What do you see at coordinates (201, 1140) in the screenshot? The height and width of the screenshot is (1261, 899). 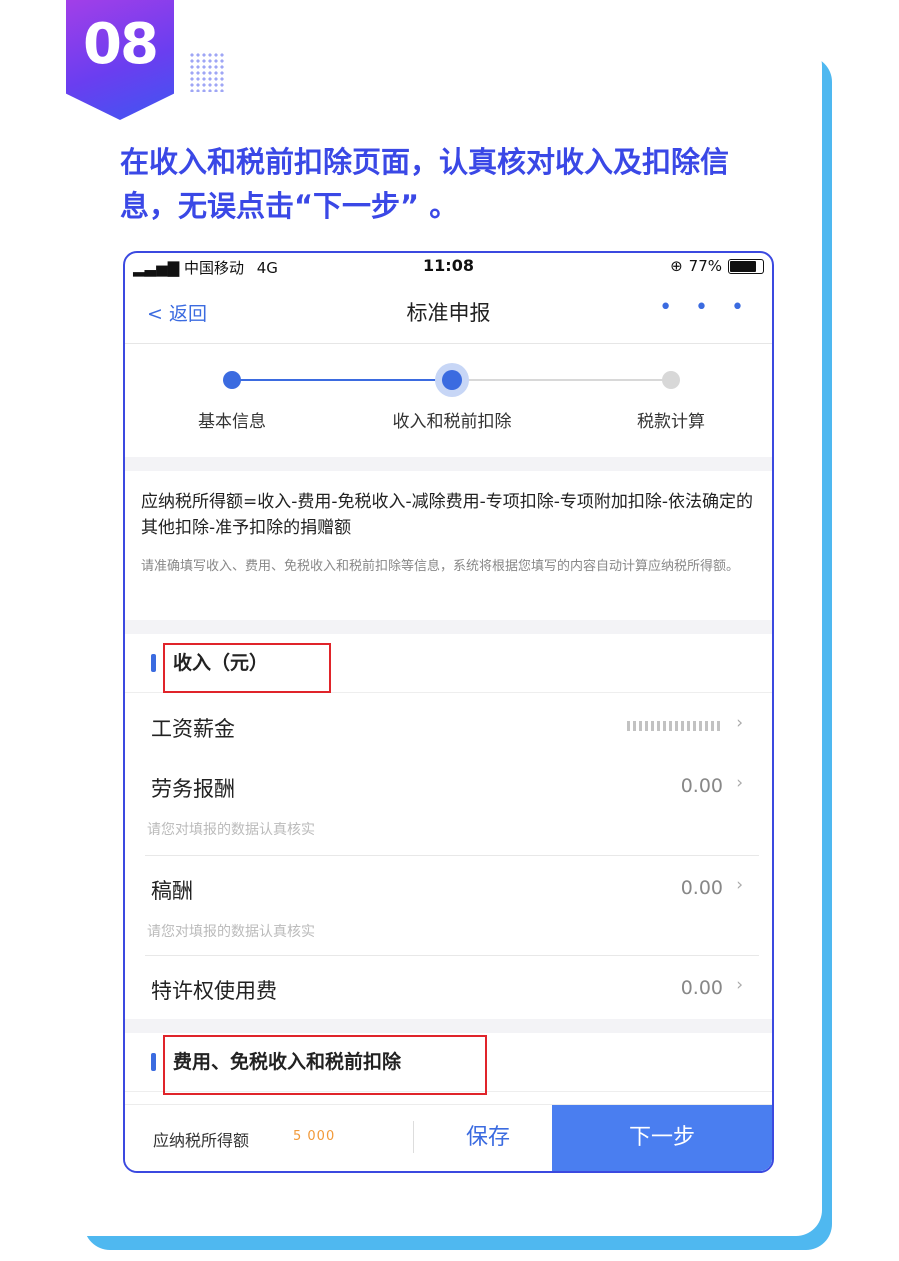 I see `taxable-income-label: 应纳税所得额` at bounding box center [201, 1140].